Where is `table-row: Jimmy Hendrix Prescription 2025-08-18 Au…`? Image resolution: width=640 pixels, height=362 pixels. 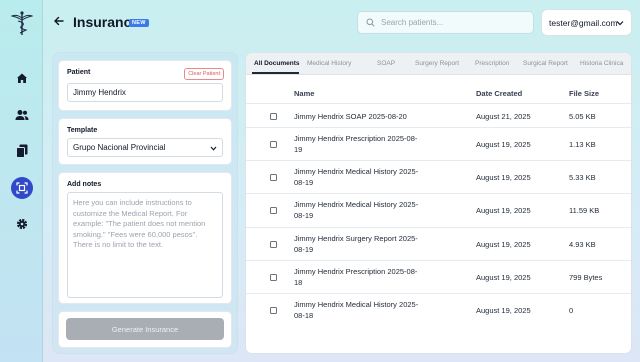 table-row: Jimmy Hendrix Prescription 2025-08-18 Au… is located at coordinates (438, 276).